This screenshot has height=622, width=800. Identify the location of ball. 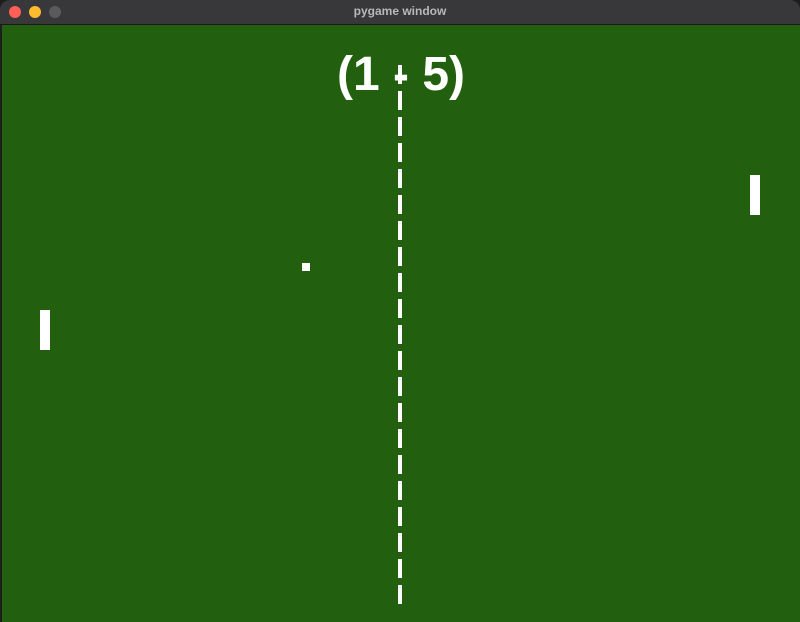
(306, 267).